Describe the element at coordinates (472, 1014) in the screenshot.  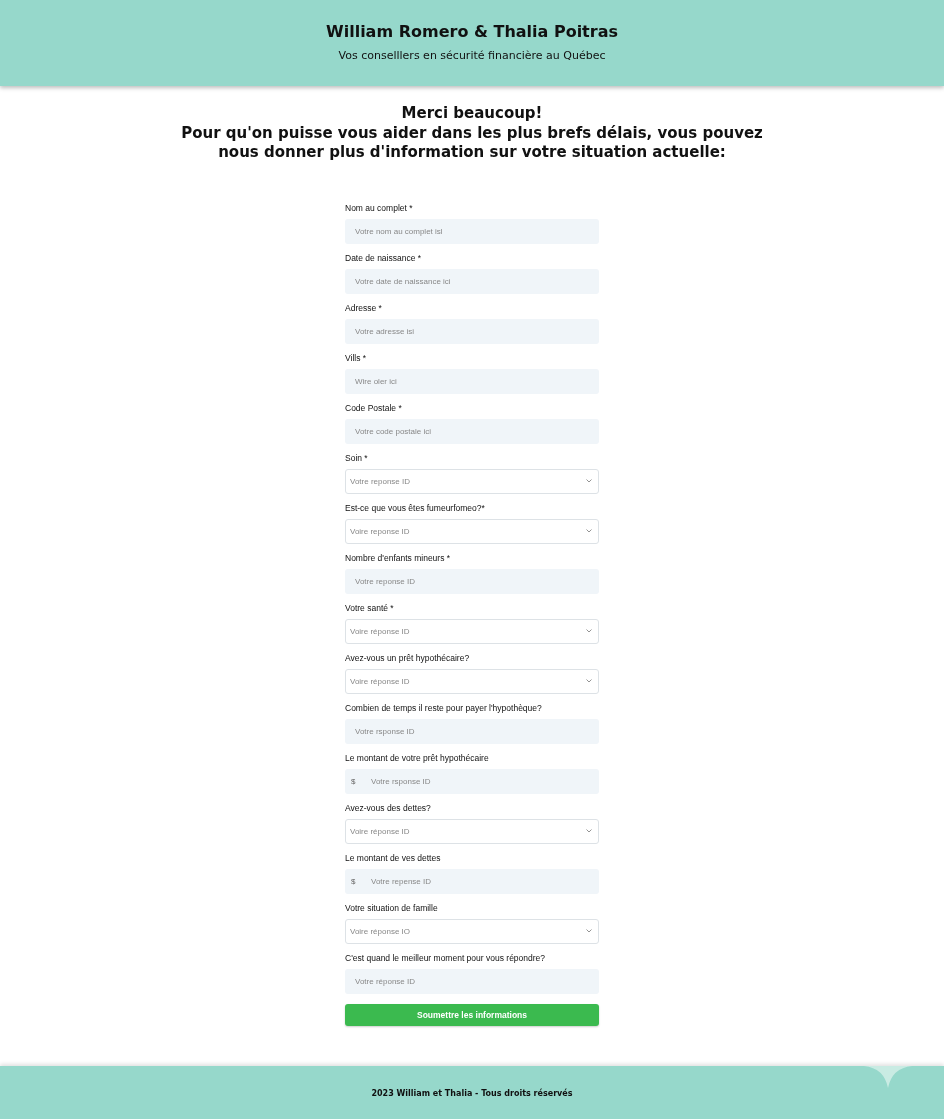
I see `submit-button: Soumettre les informations` at that location.